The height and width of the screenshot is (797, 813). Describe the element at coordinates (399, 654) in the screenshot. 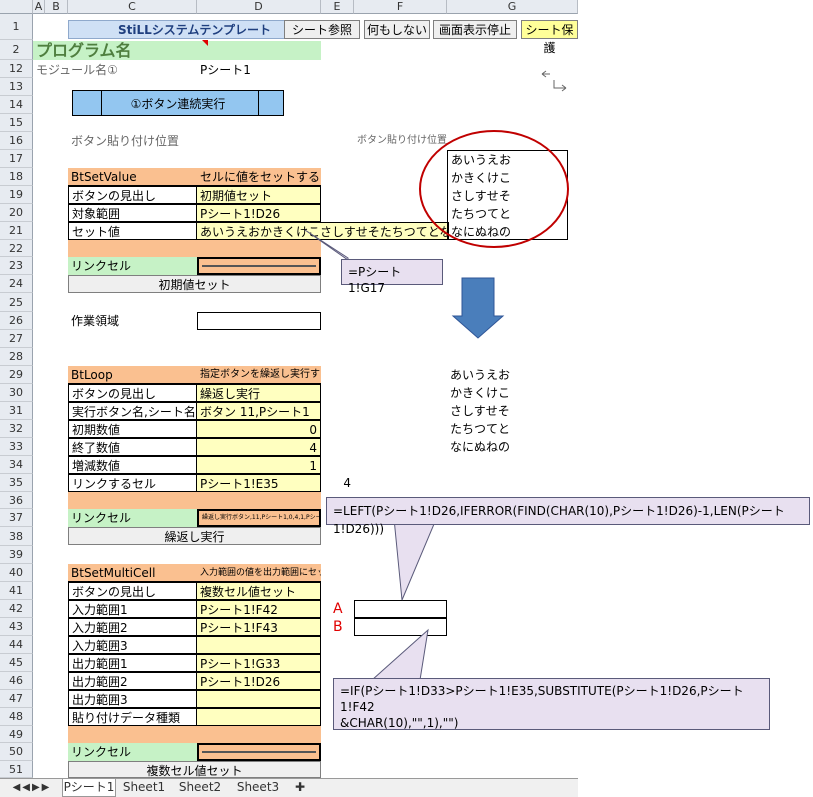

I see `callout3-pointer` at that location.